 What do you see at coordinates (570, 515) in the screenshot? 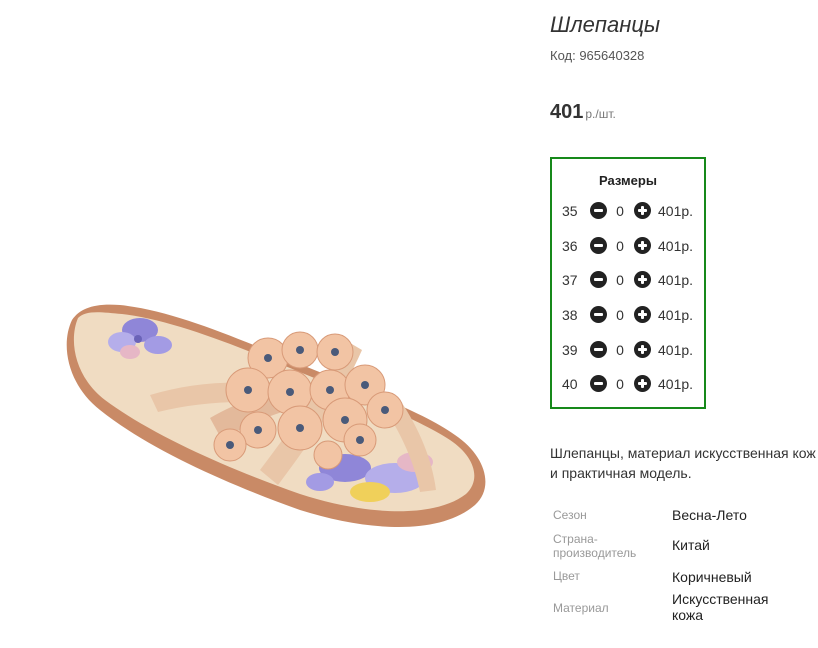
I see `spec-key: Сезон` at bounding box center [570, 515].